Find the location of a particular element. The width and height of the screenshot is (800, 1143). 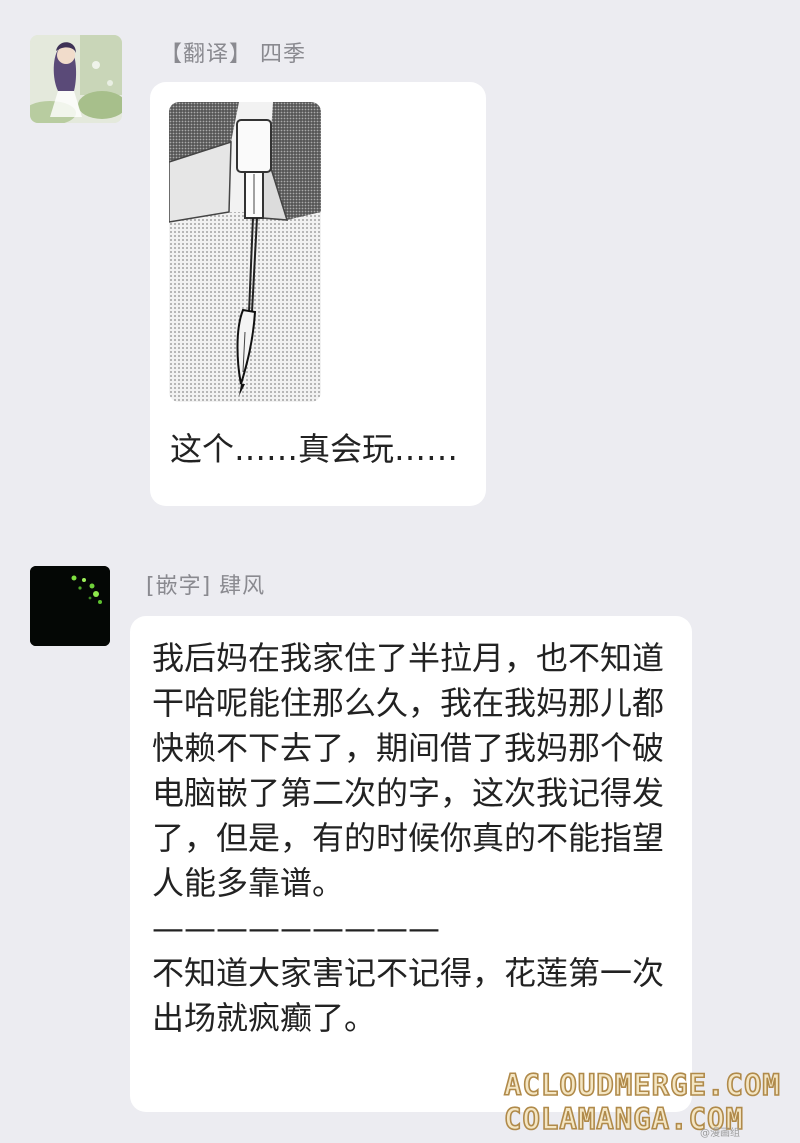

dark-green-sparkle-avatar-icon is located at coordinates (70, 606).